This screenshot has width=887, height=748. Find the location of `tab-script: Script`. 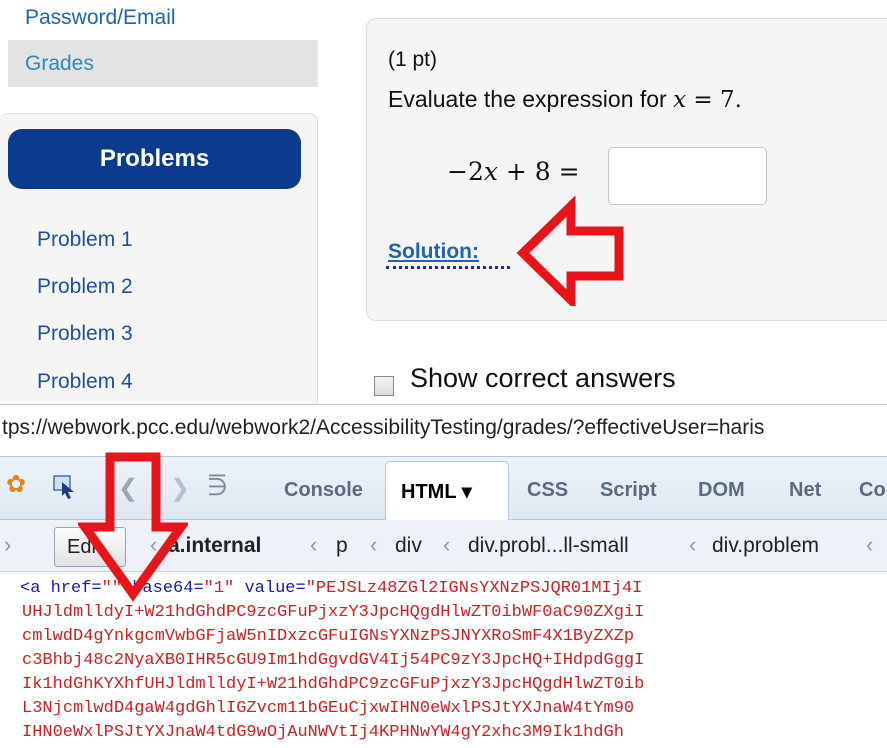

tab-script: Script is located at coordinates (628, 490).